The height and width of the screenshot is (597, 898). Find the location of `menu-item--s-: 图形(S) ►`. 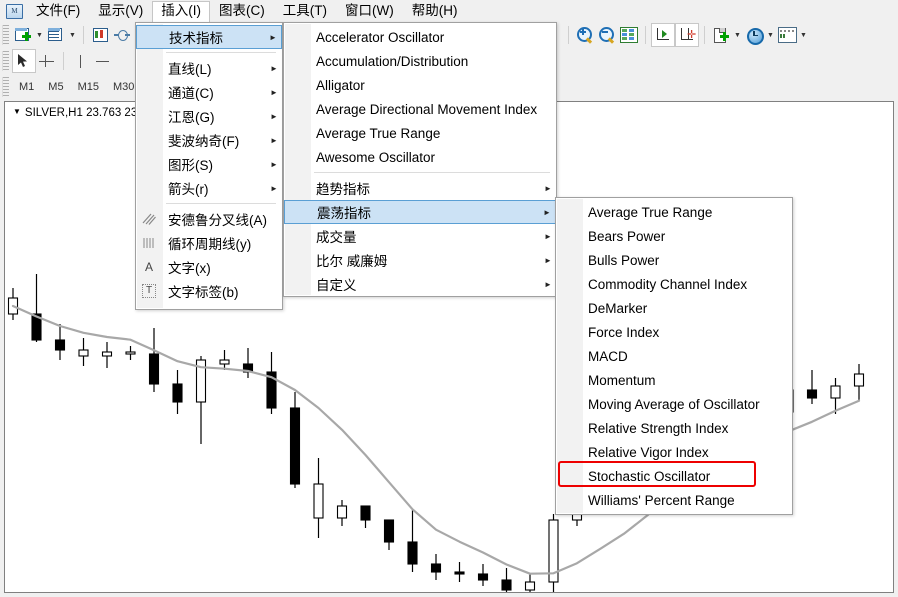

menu-item--s-: 图形(S) ► is located at coordinates (209, 164).